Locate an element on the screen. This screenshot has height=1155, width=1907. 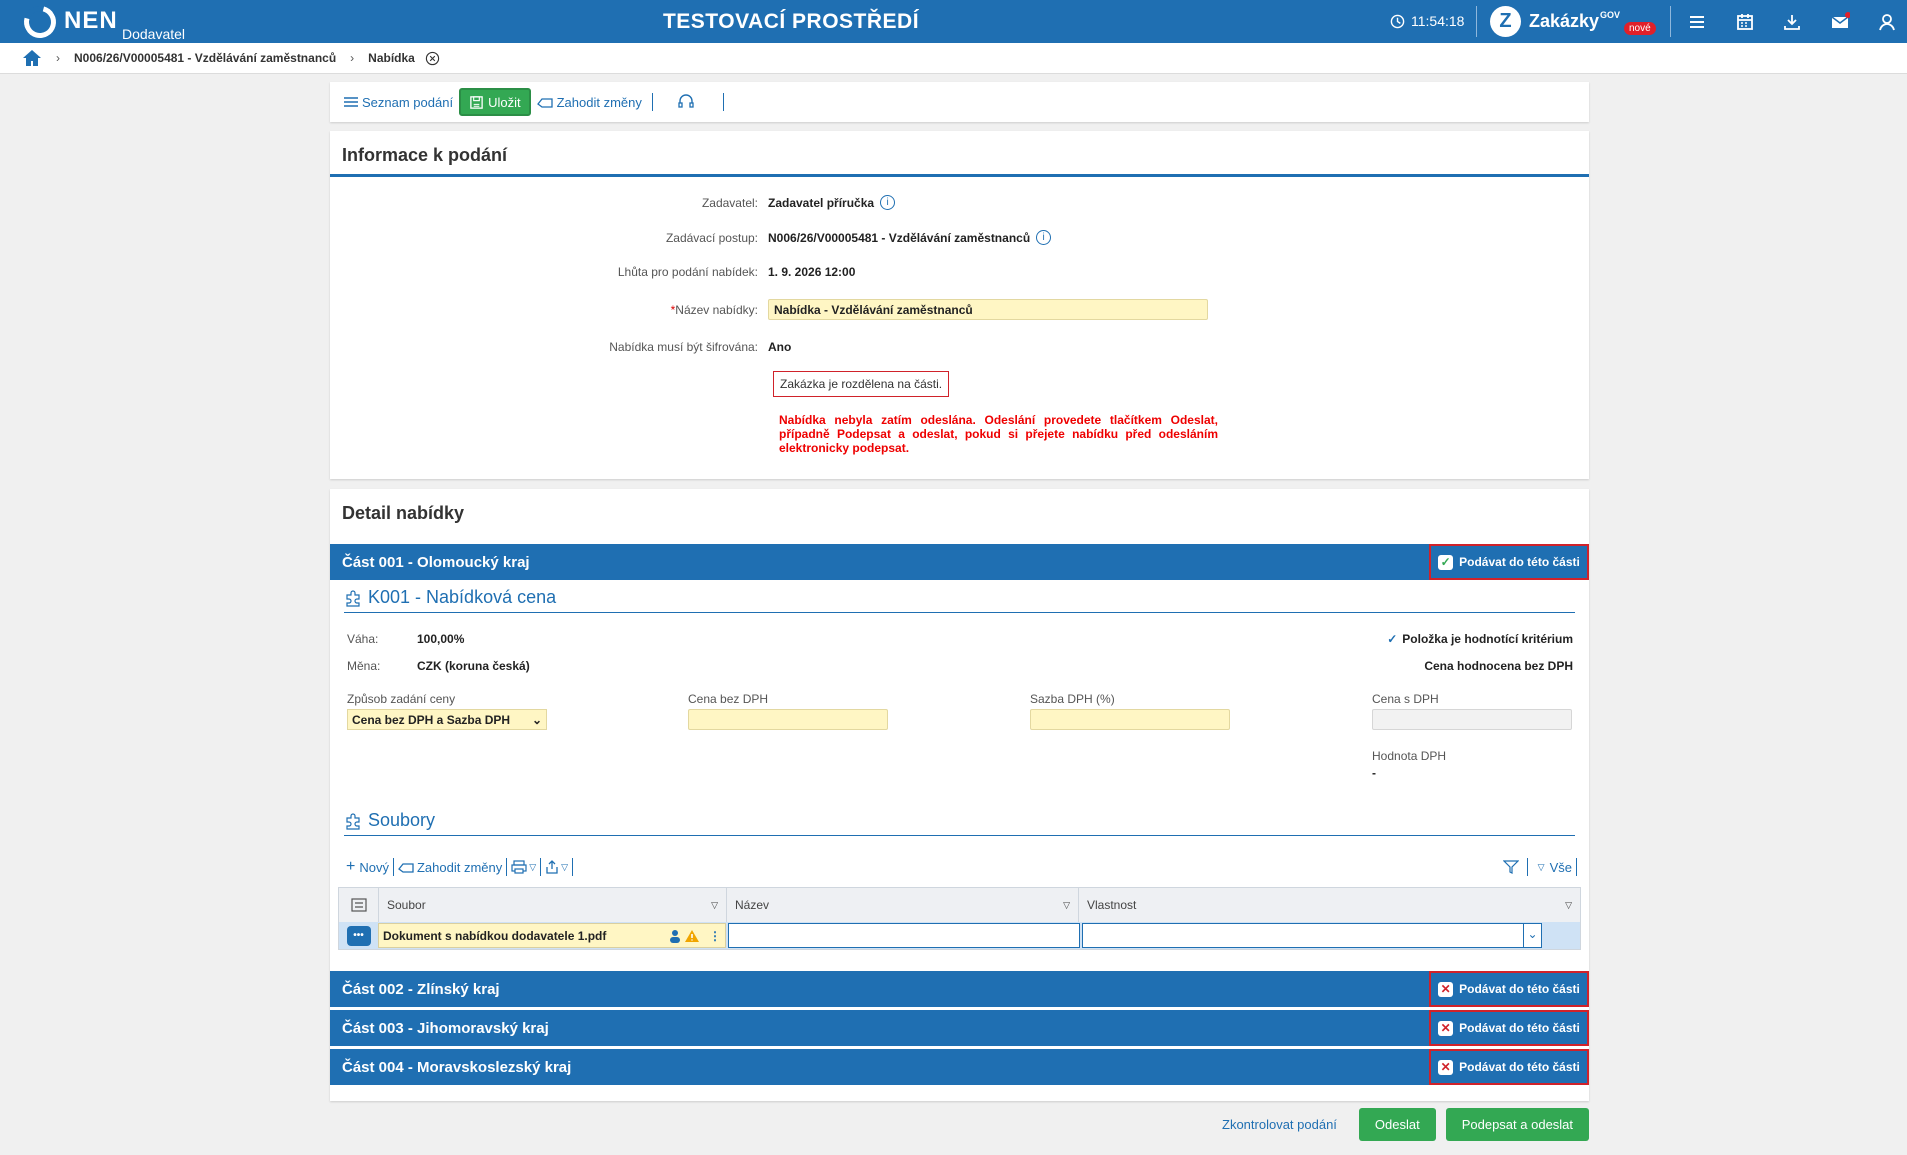
file-title-input is located at coordinates (904, 935).